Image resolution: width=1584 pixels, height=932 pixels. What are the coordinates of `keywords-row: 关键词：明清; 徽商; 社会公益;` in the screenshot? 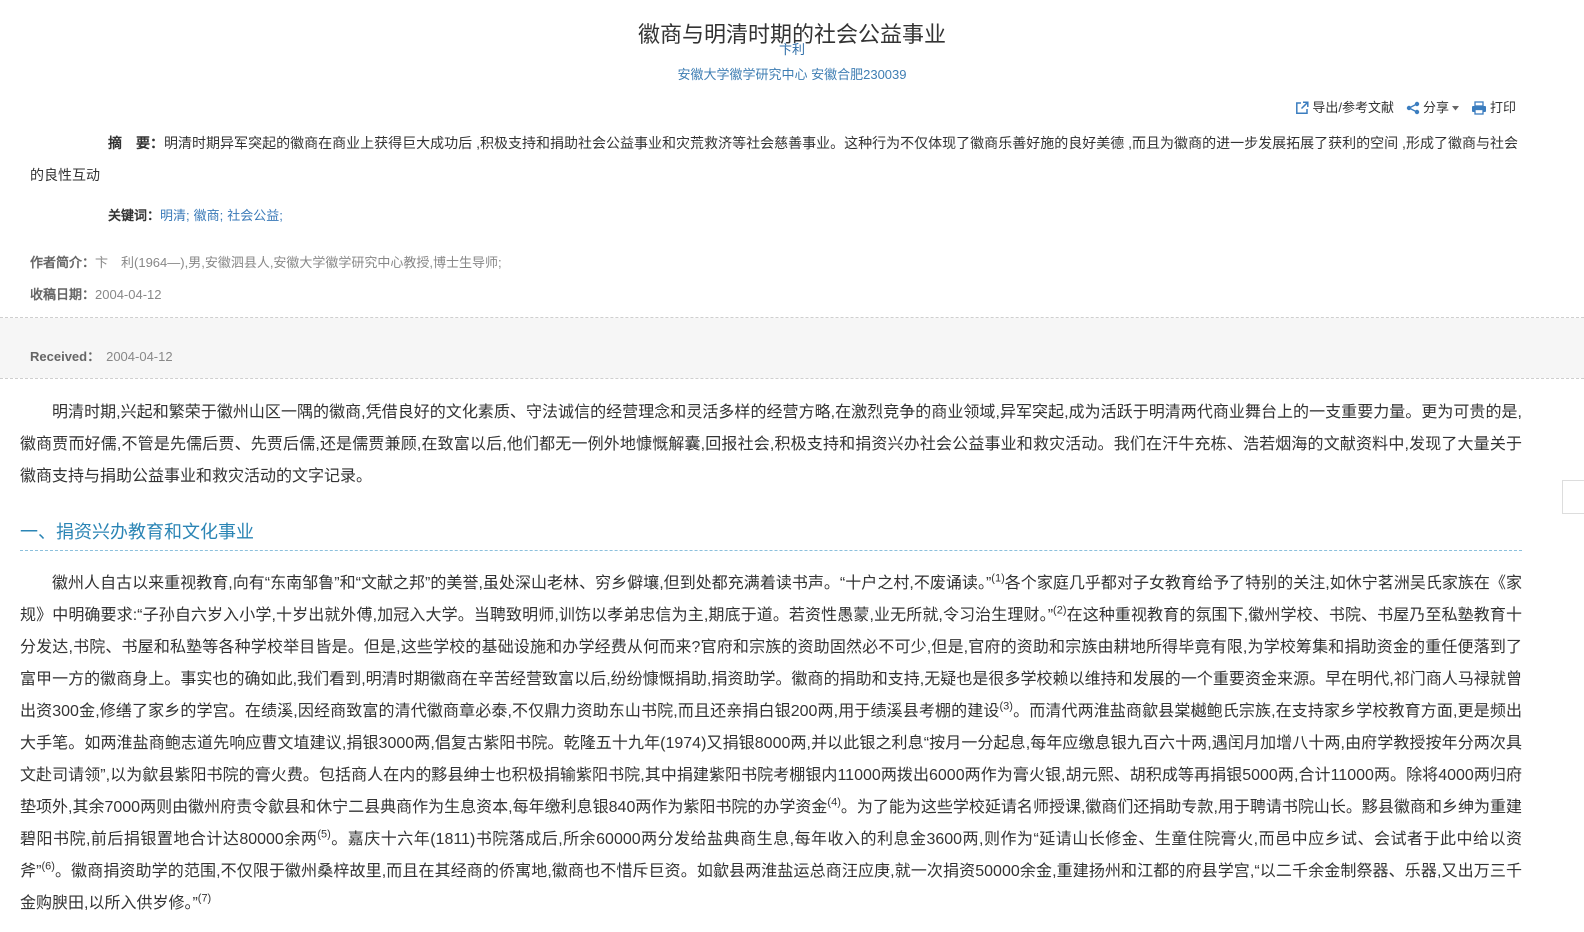 It's located at (197, 216).